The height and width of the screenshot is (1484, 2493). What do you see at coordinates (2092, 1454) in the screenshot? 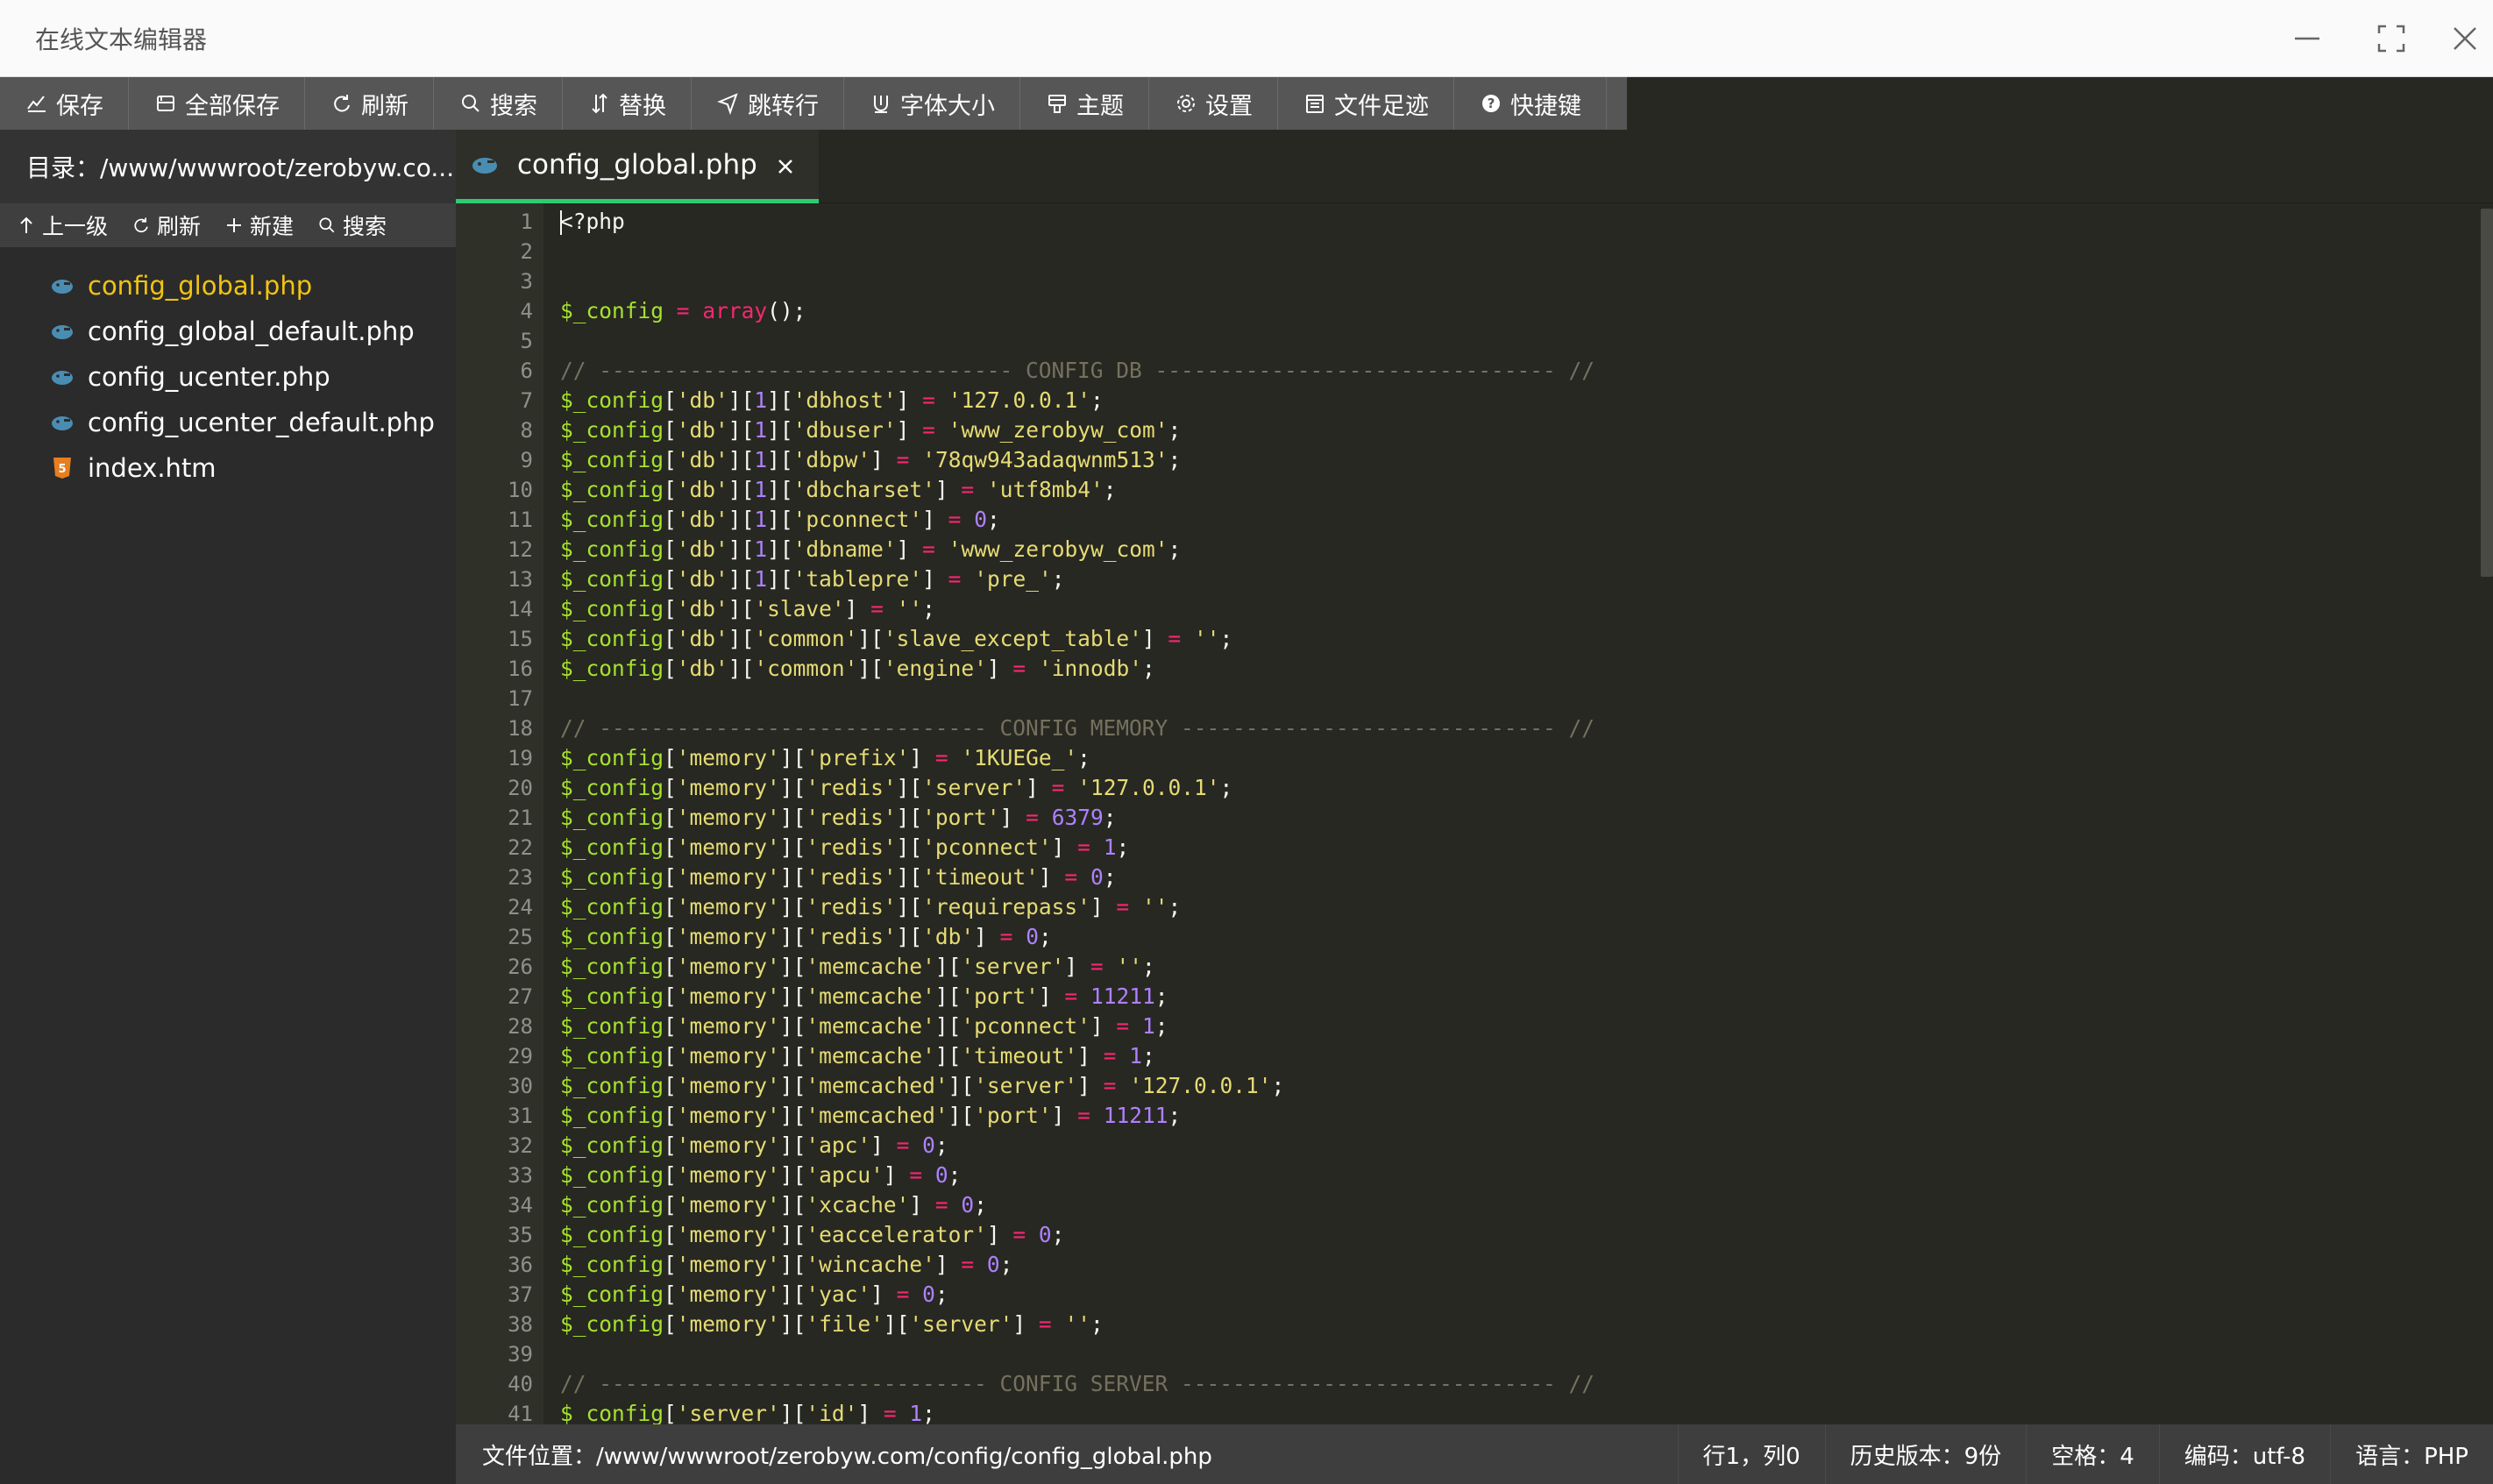
I see `indent-setting: 空格：4` at bounding box center [2092, 1454].